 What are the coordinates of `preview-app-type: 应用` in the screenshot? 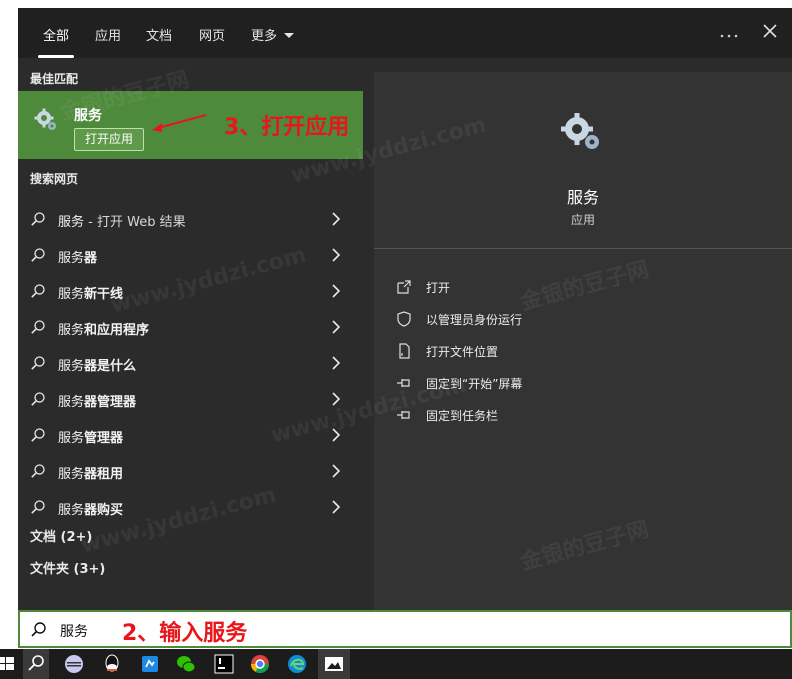 It's located at (582, 220).